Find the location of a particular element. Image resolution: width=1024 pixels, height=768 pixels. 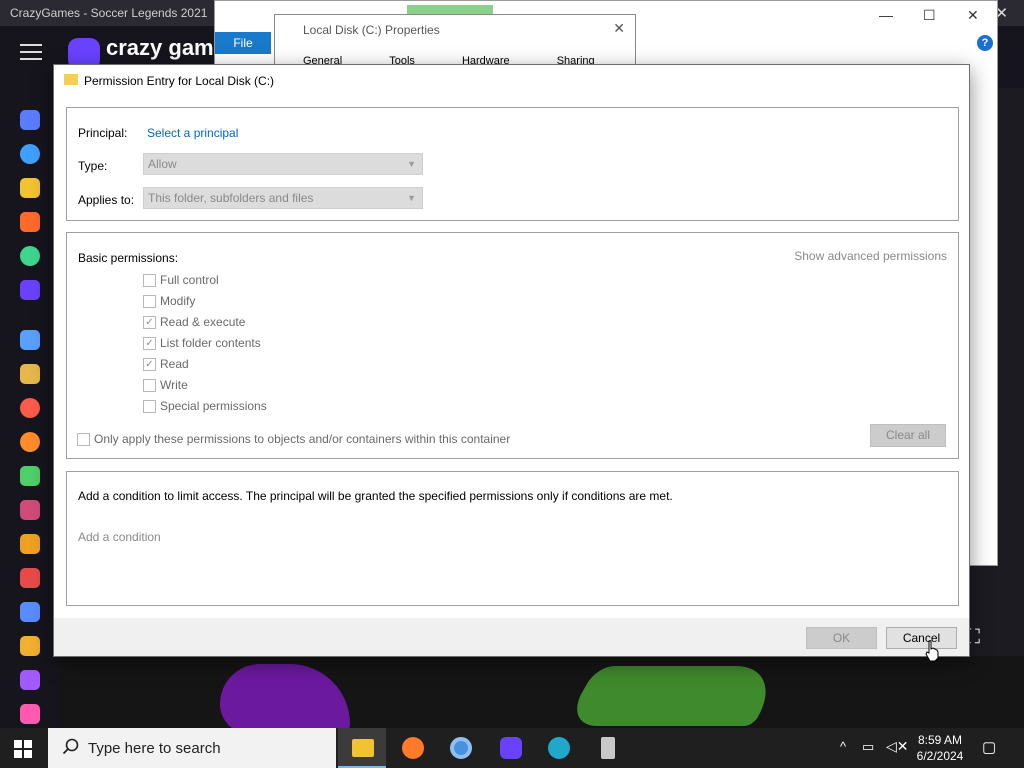

controller-icon is located at coordinates (30, 612).